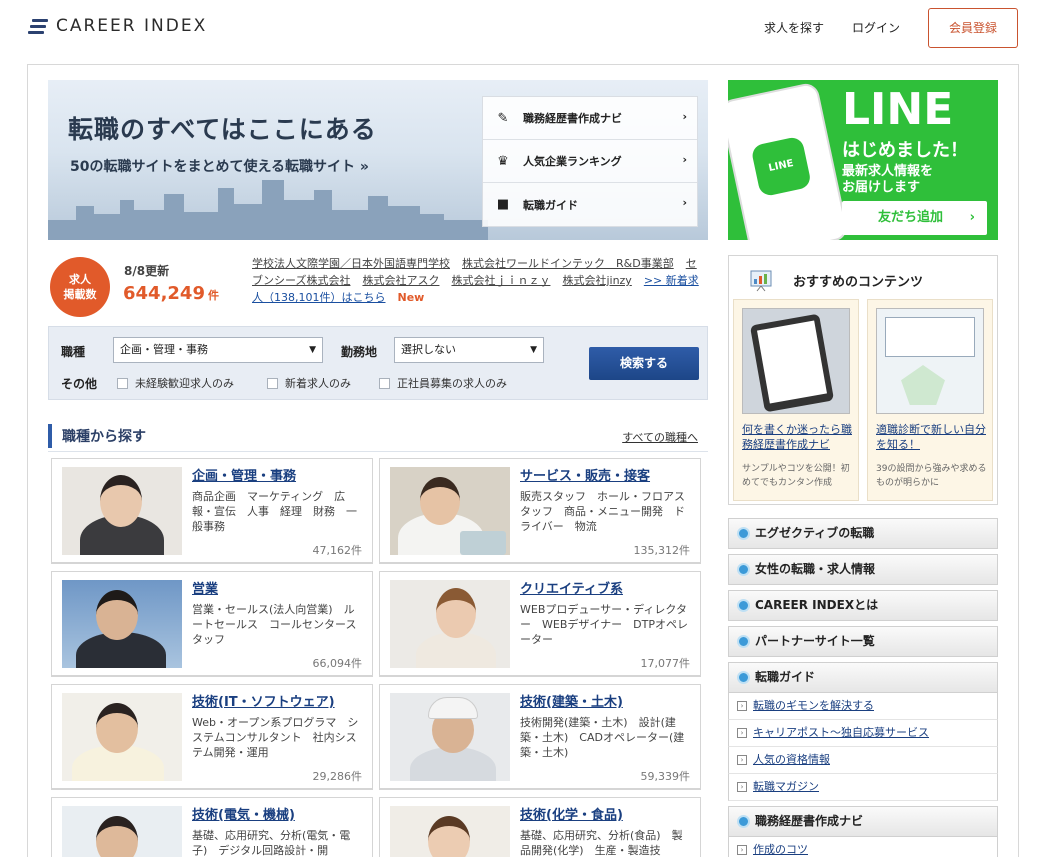 The image size is (1046, 857). Describe the element at coordinates (540, 827) in the screenshot. I see `category-card: 技術(化学・食品) 基礎、応用研究、分析(食品) 製品開発(化学) 生産・製造技` at that location.